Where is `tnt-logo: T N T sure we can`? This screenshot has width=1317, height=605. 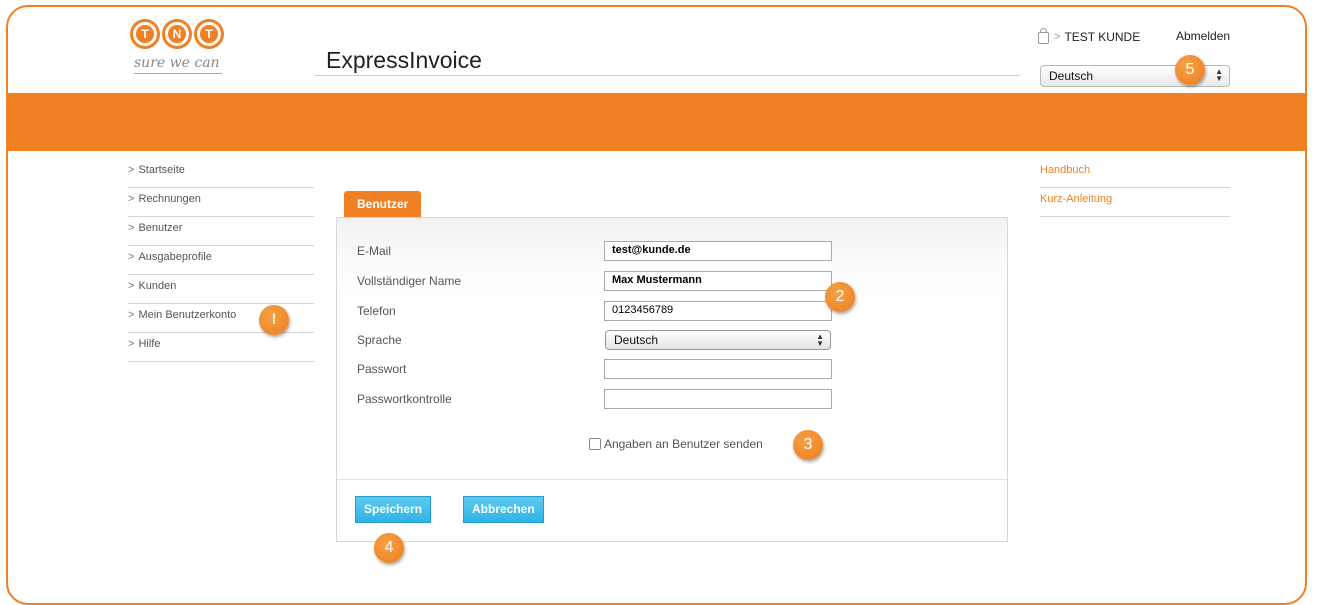
tnt-logo: T N T sure we can is located at coordinates (185, 54).